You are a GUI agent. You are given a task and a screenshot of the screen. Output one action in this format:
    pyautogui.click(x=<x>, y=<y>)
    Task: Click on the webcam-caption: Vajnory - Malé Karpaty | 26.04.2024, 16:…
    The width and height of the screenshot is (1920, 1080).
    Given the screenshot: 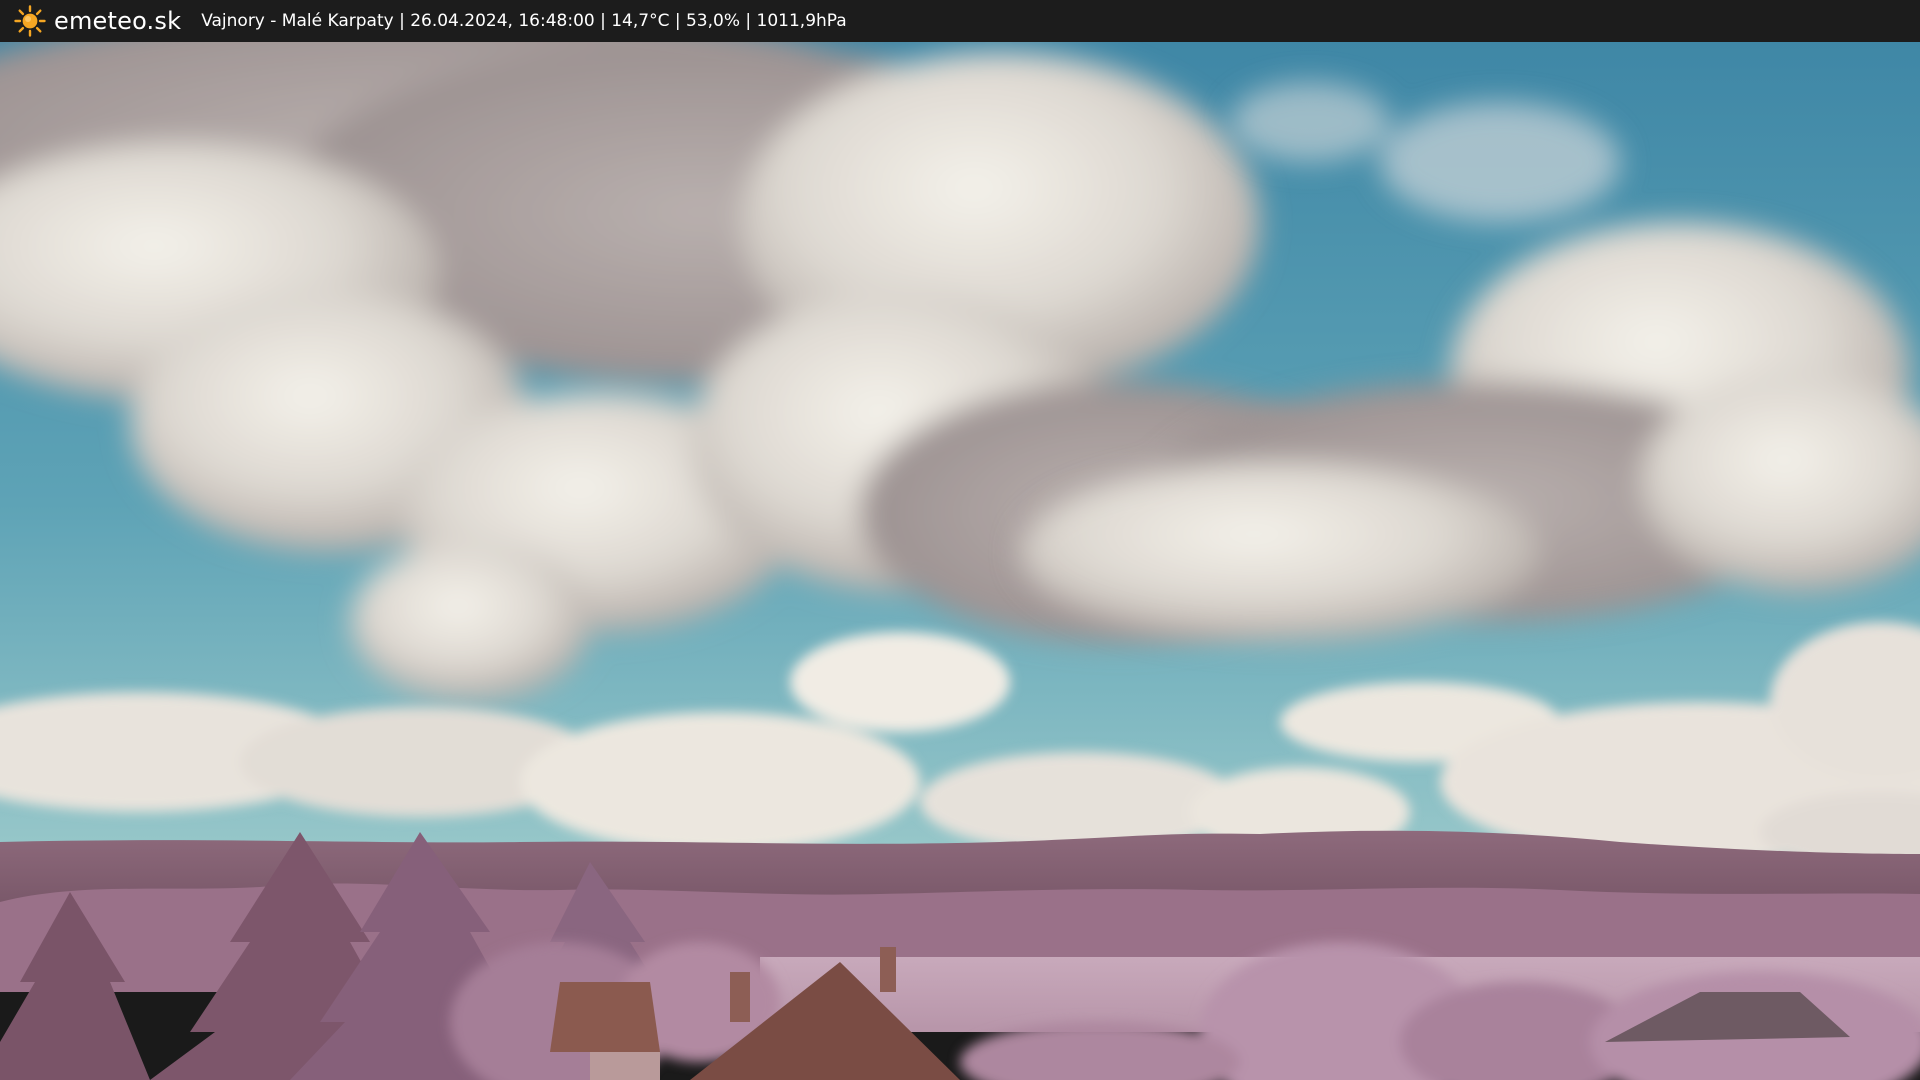 What is the action you would take?
    pyautogui.click(x=524, y=21)
    